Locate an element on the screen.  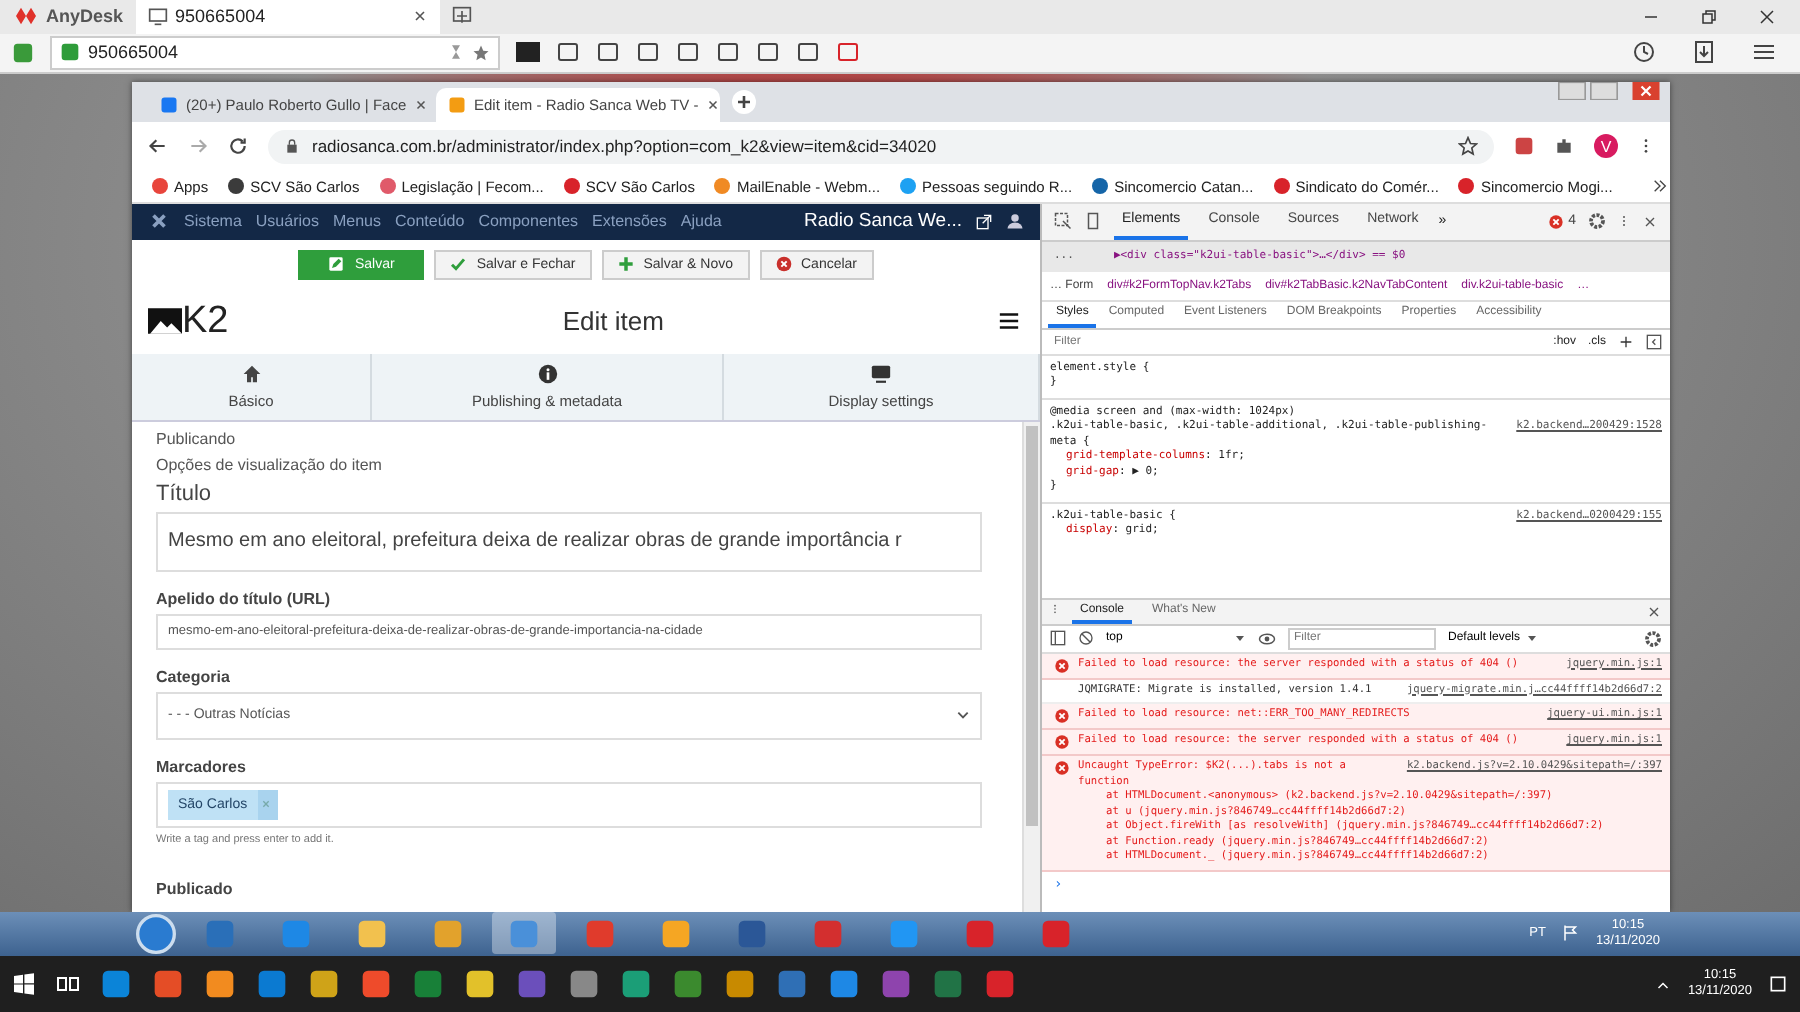
title-input: Mesmo em ano eleitoral, prefeitura deixa de realizar obras de grande importância r is located at coordinates (569, 541).